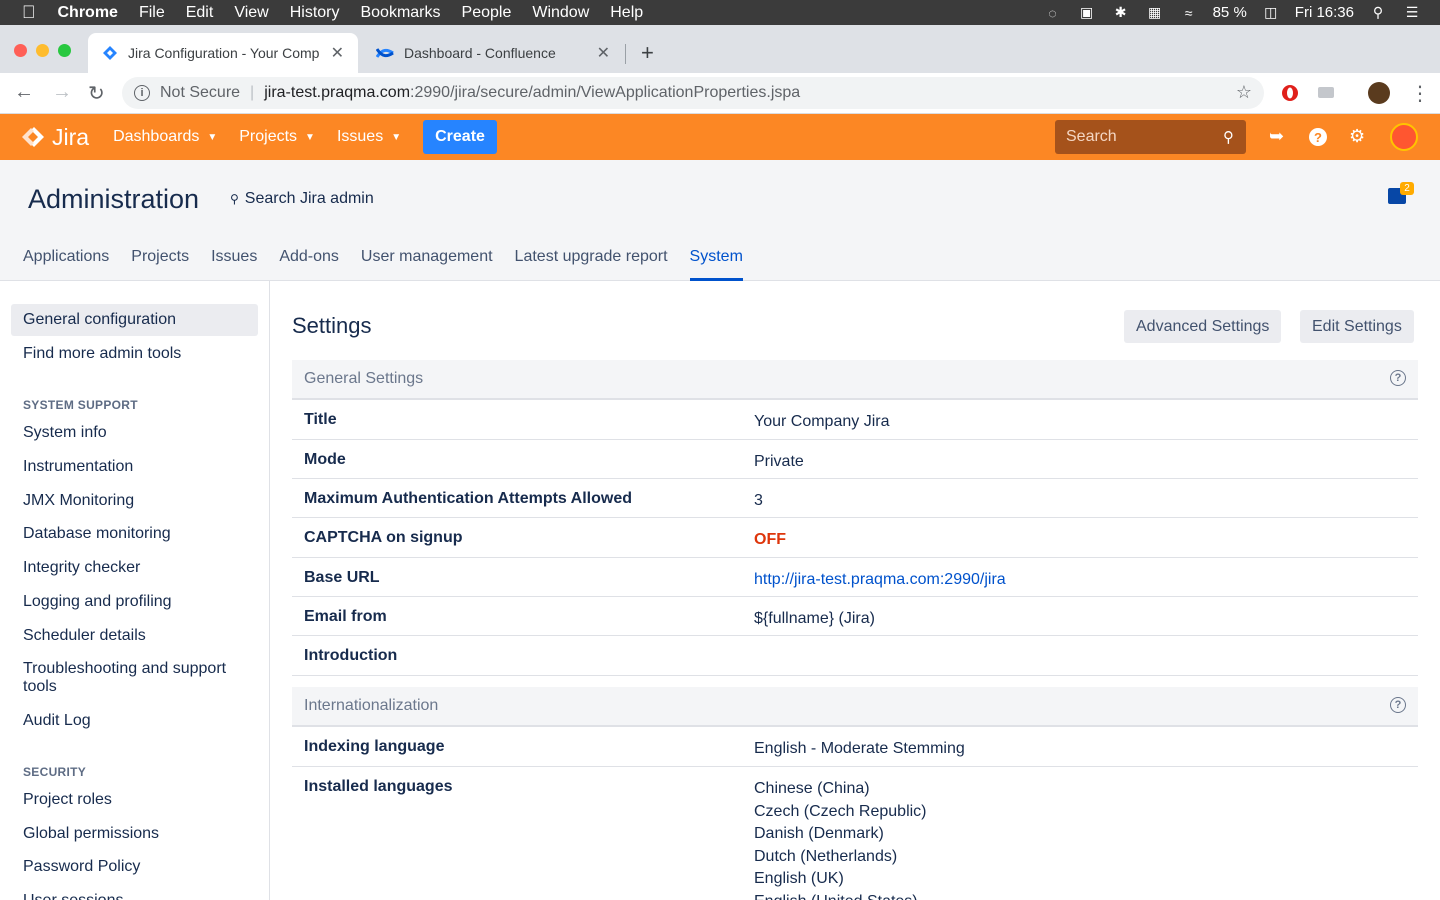 The width and height of the screenshot is (1440, 900). I want to click on tab-user-management: User management, so click(427, 264).